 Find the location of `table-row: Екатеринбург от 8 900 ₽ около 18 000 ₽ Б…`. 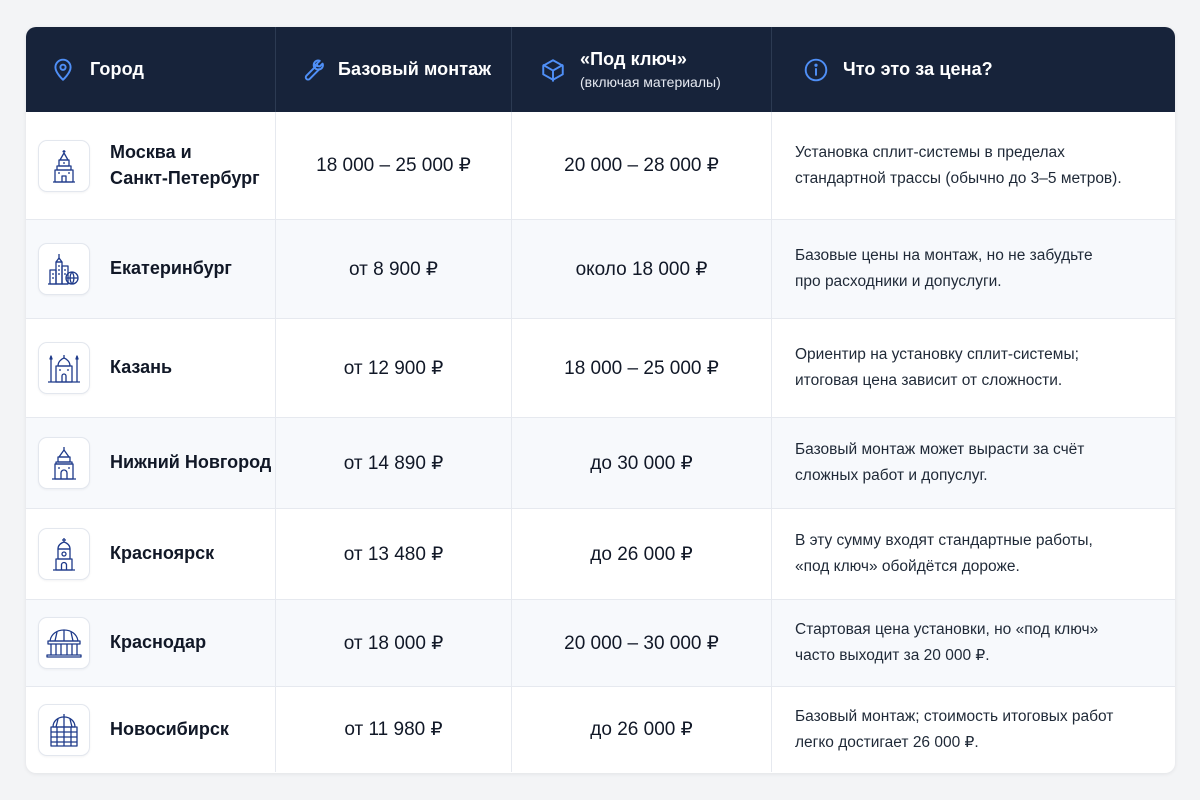

table-row: Екатеринбург от 8 900 ₽ около 18 000 ₽ Б… is located at coordinates (600, 268).